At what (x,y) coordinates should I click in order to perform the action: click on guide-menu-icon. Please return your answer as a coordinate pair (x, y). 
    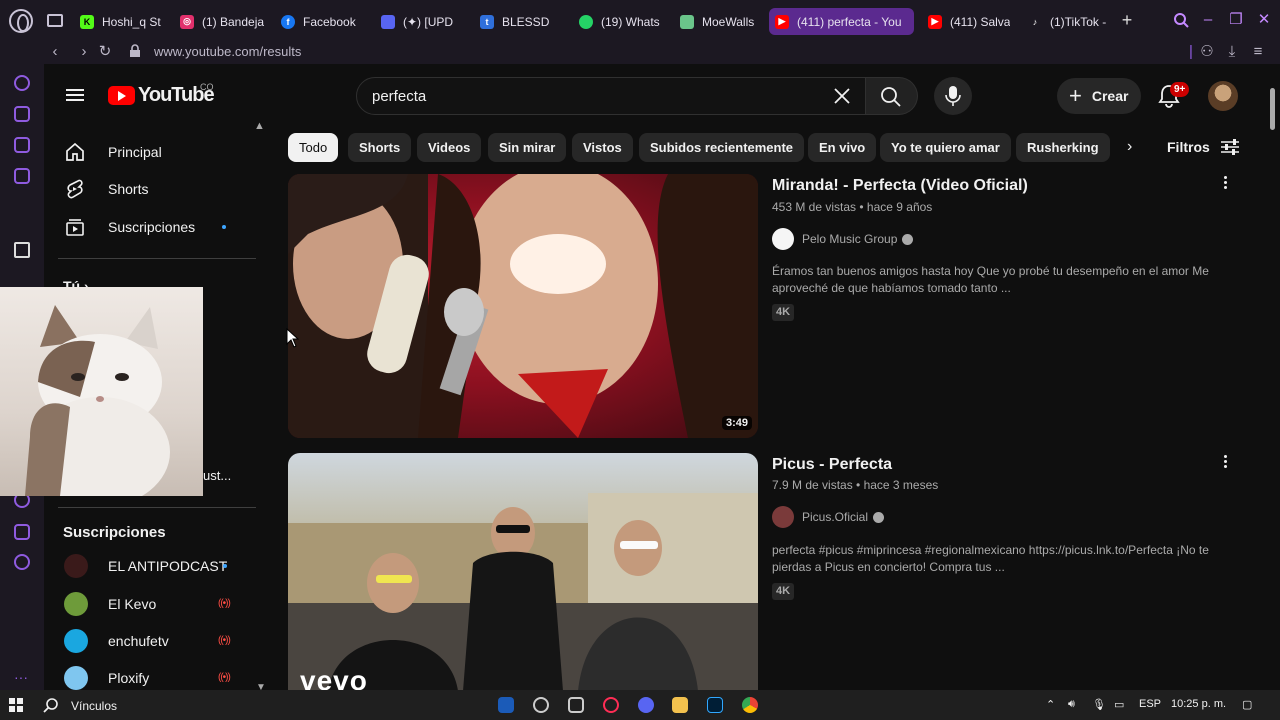
    Looking at the image, I should click on (75, 95).